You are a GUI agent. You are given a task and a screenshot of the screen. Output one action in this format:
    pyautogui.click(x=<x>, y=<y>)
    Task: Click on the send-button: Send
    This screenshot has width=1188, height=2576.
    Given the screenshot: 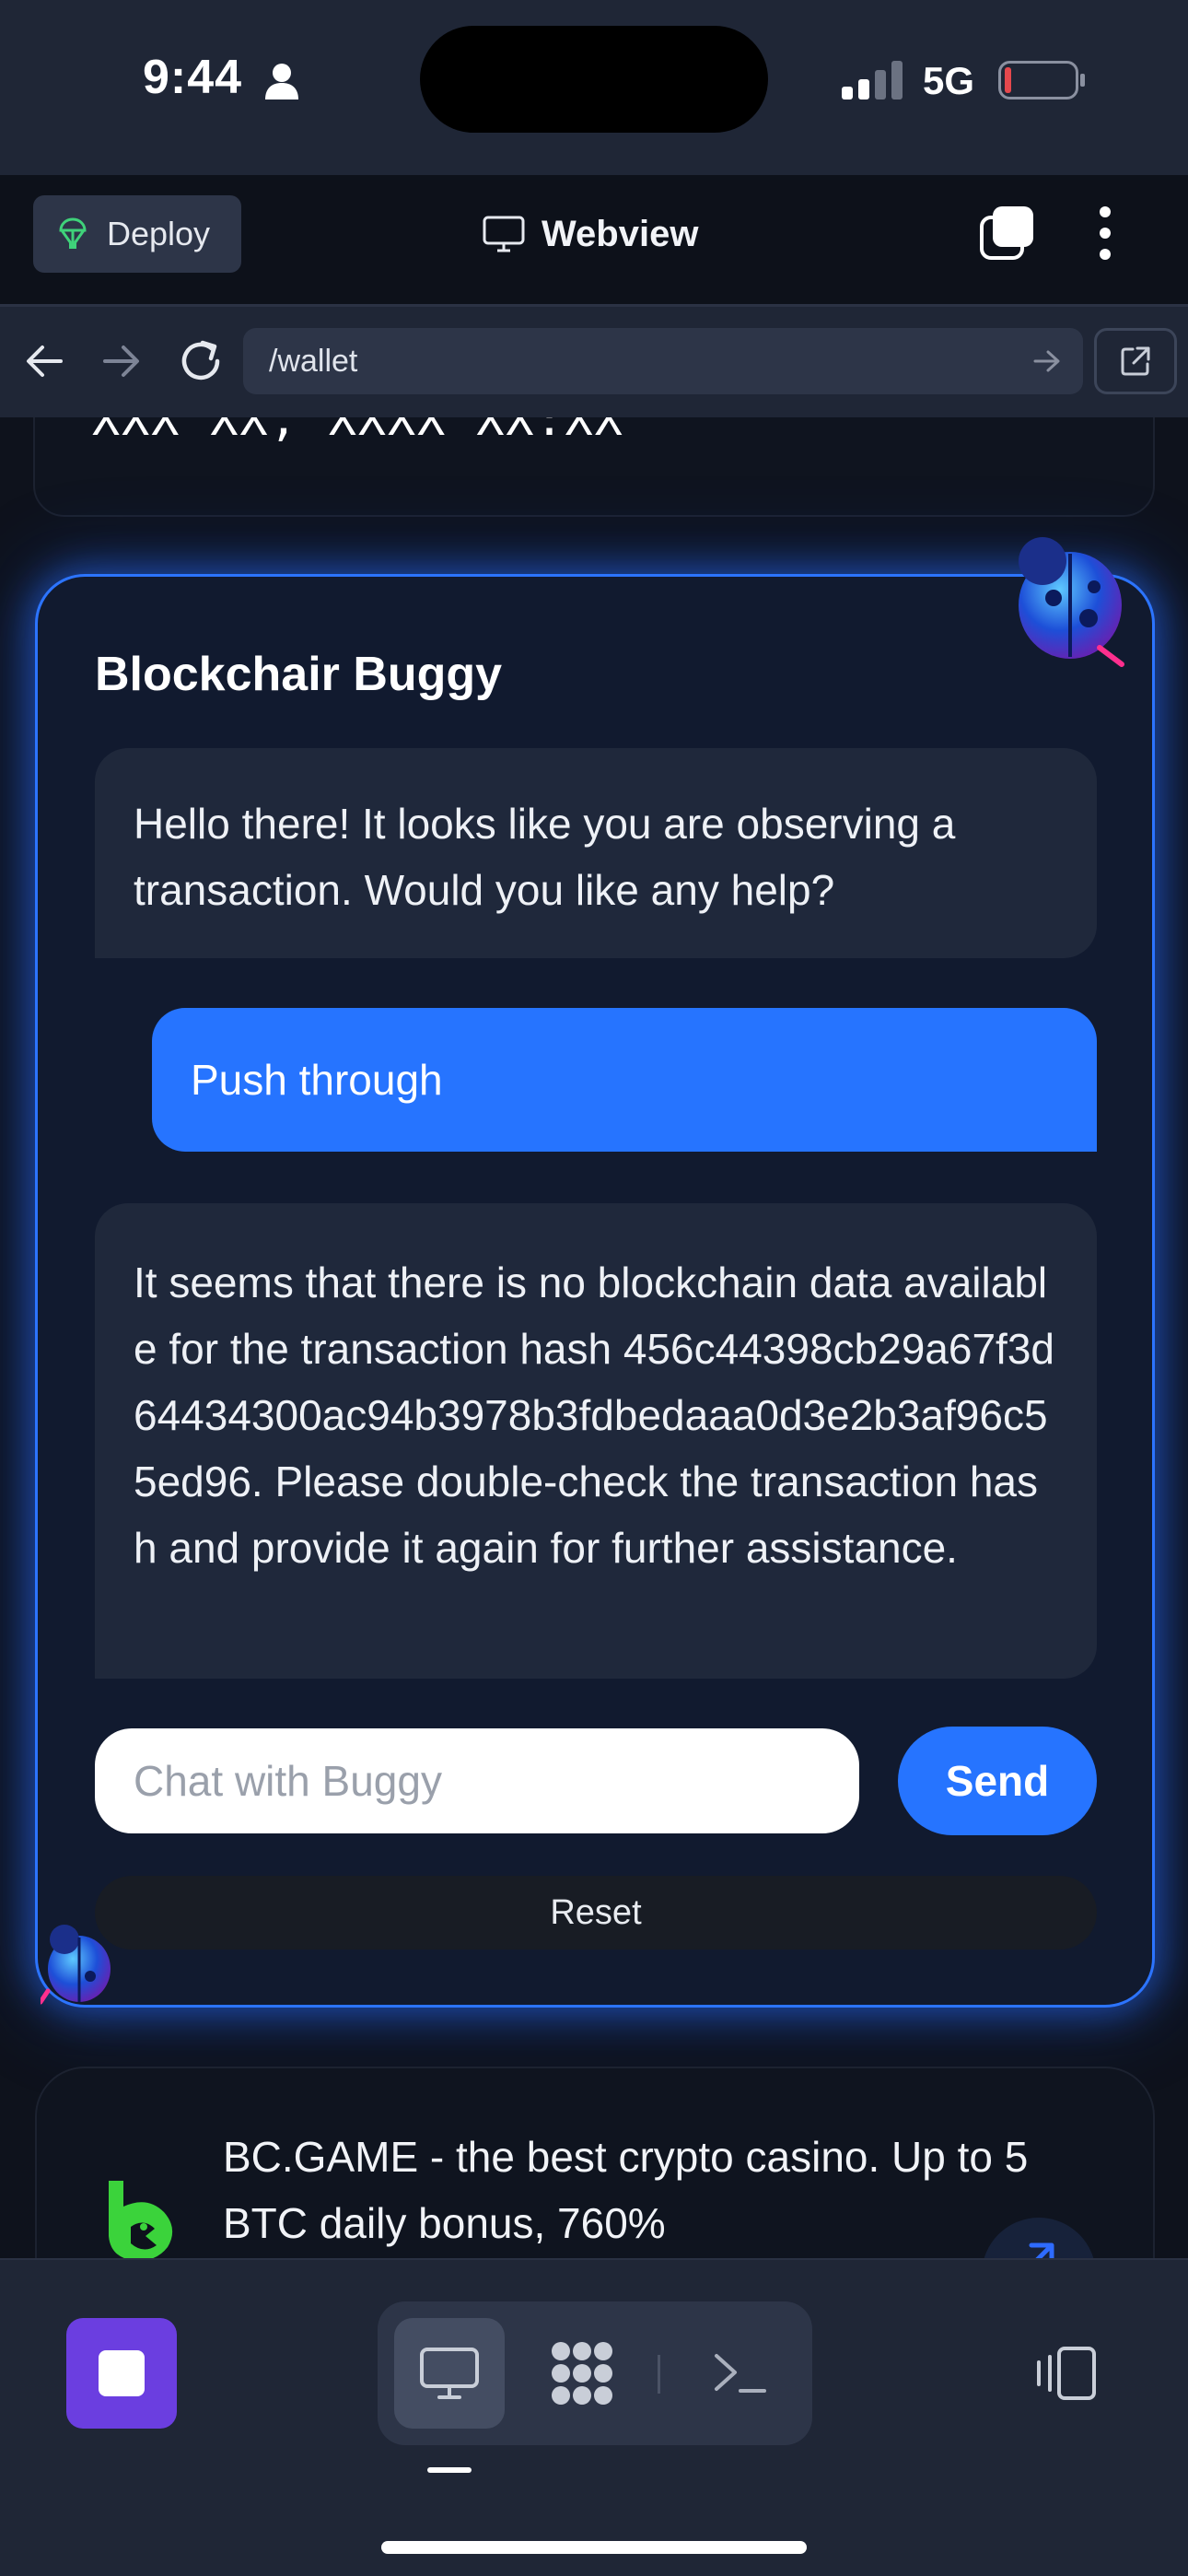 What is the action you would take?
    pyautogui.click(x=998, y=1781)
    